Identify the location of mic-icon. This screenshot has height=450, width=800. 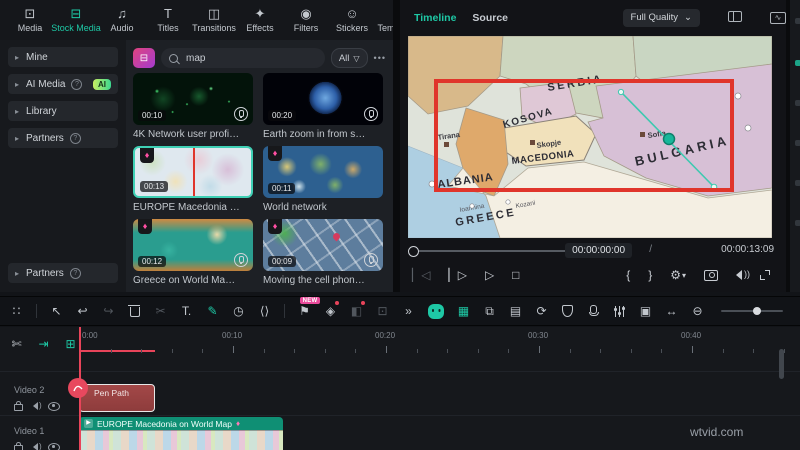
(593, 311).